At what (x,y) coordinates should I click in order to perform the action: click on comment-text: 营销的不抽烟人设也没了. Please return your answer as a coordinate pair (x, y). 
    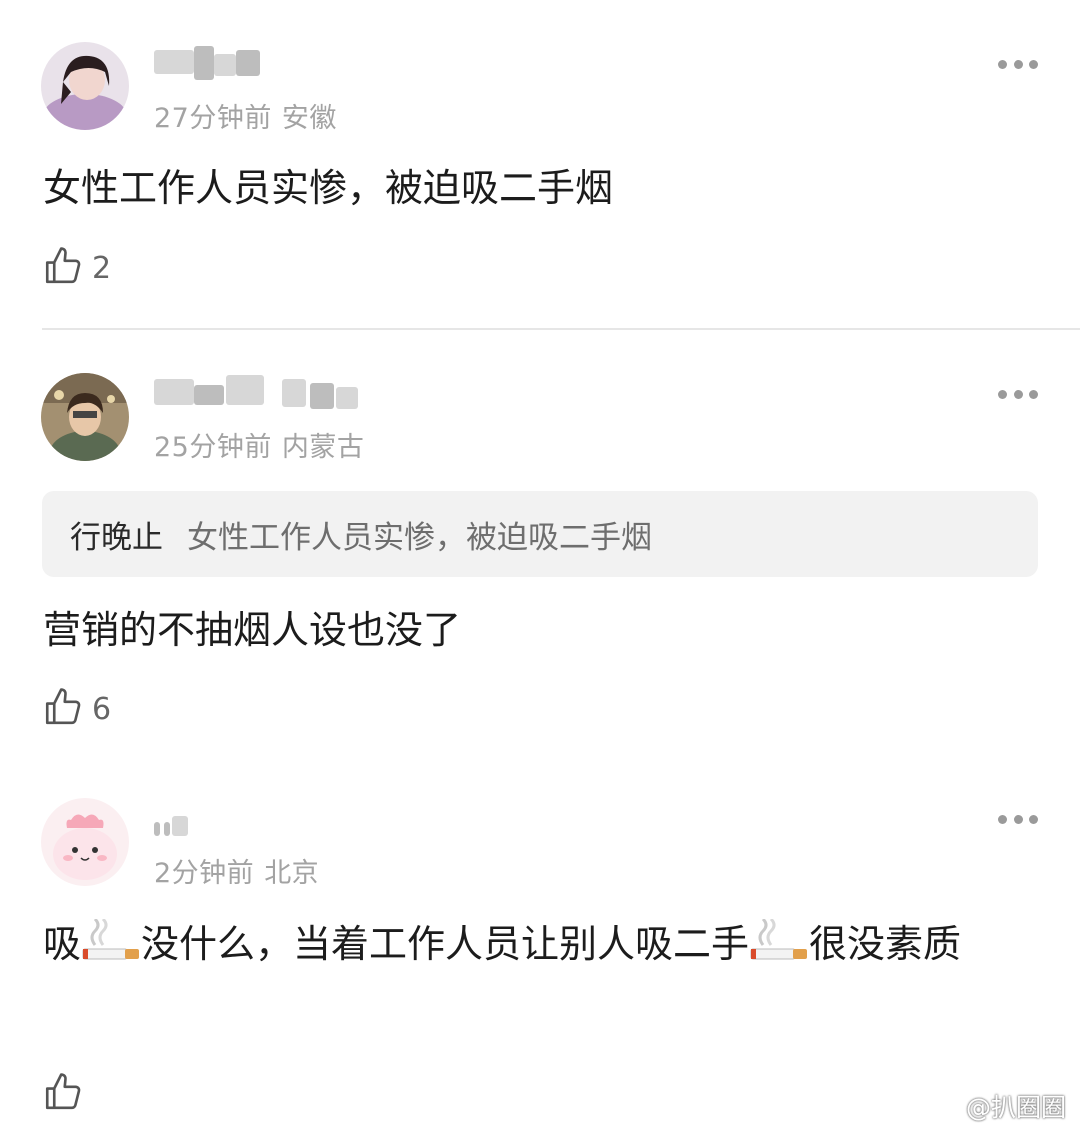
    Looking at the image, I should click on (252, 630).